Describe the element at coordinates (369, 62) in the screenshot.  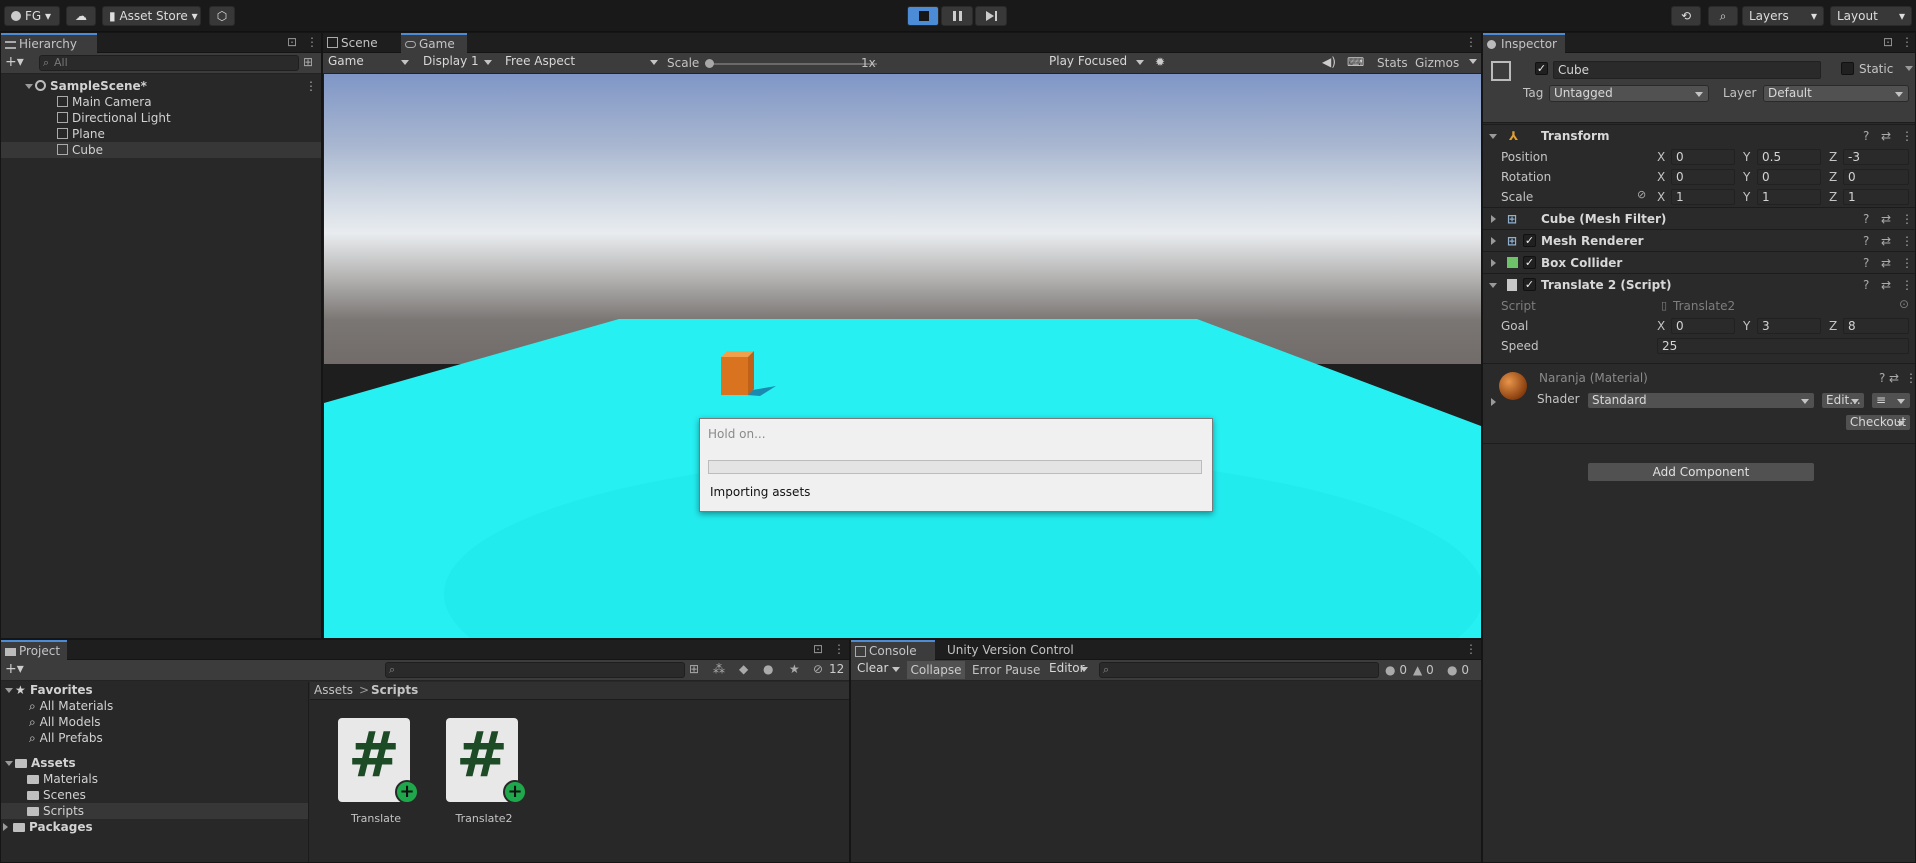
I see `game-view-dropdown: Game` at that location.